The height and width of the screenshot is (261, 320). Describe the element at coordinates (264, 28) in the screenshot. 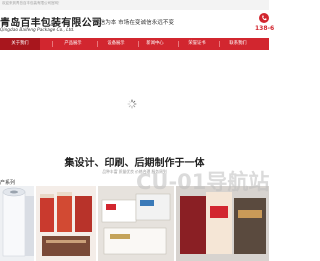

I see `phone-number: 138-6` at that location.